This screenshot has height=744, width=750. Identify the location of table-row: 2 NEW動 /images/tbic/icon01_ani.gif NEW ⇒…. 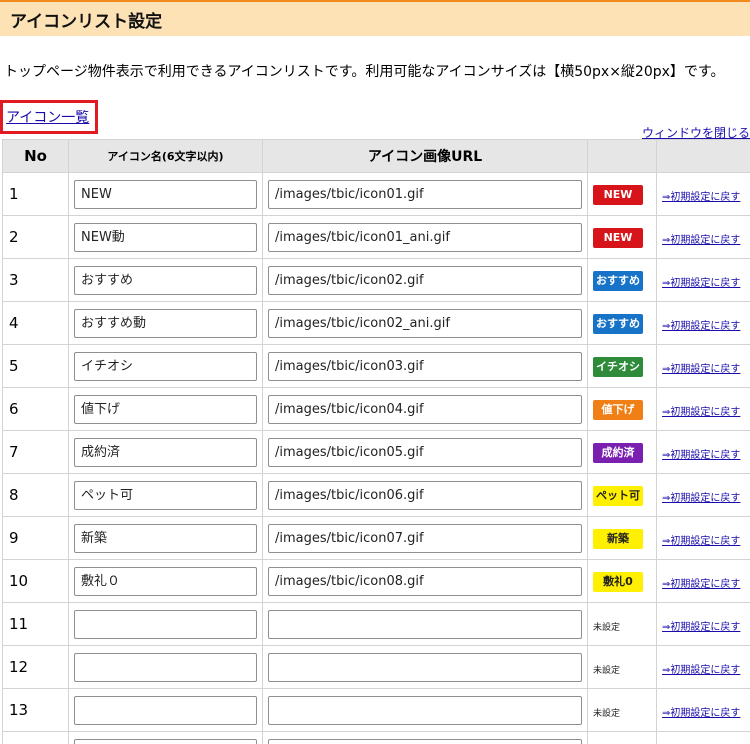
(376, 237).